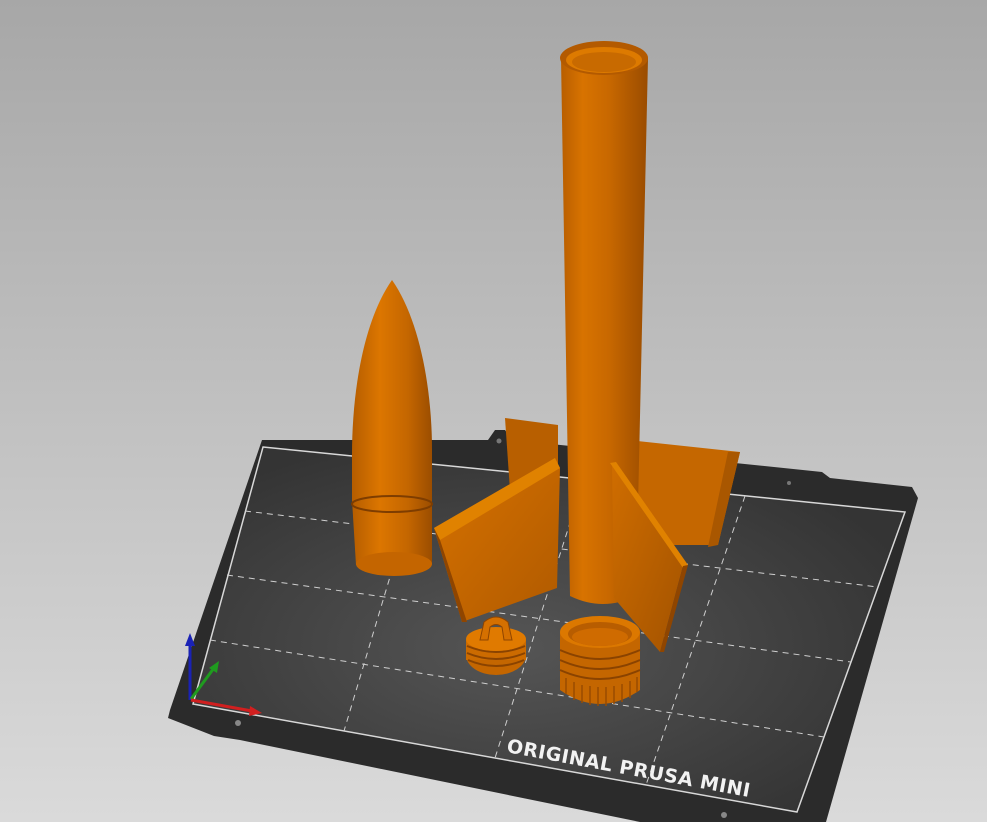 Image resolution: width=987 pixels, height=822 pixels. What do you see at coordinates (604, 62) in the screenshot?
I see `tube-top-inner` at bounding box center [604, 62].